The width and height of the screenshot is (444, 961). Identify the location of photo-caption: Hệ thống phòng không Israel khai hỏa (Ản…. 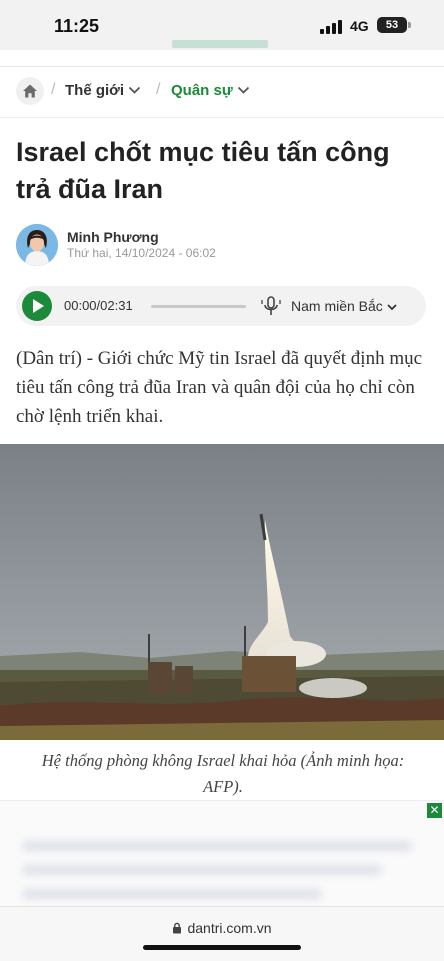
(223, 773).